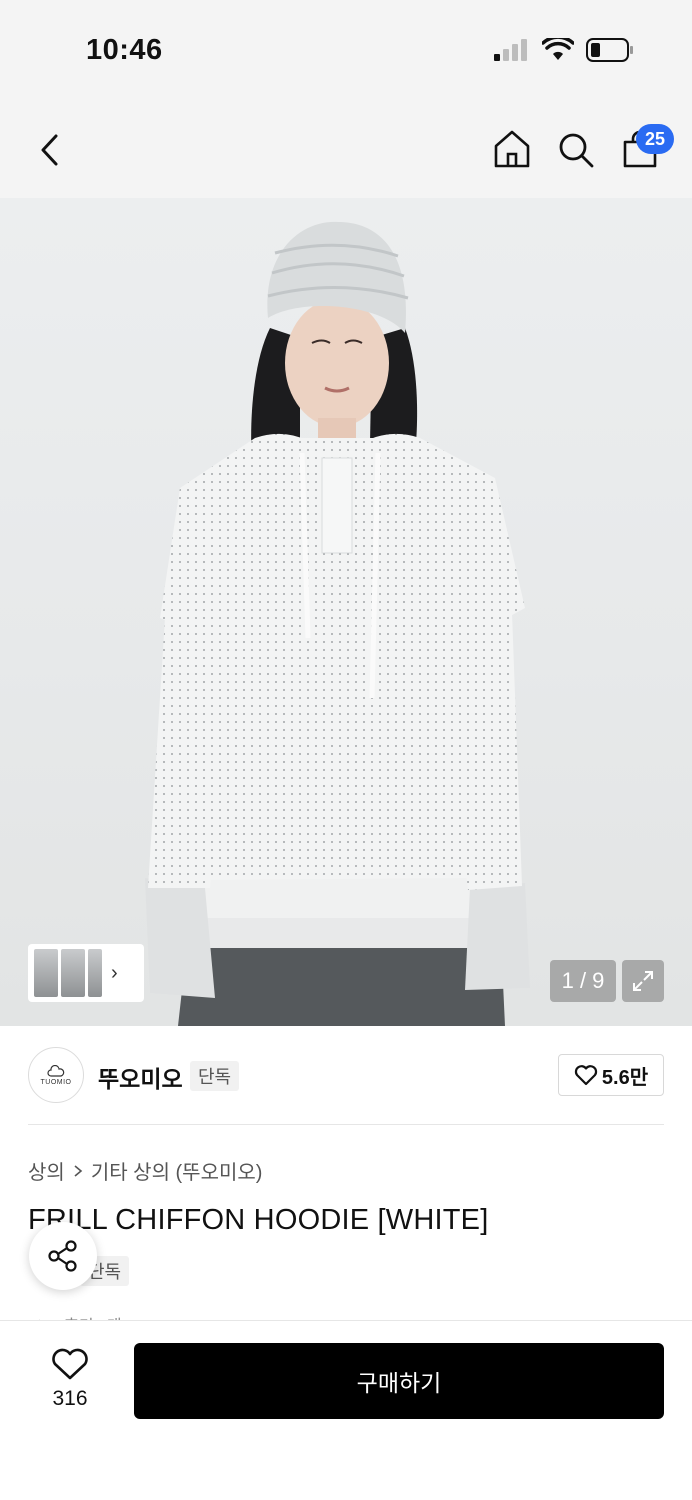 Image resolution: width=692 pixels, height=1500 pixels. I want to click on image-counter: 1 / 9, so click(583, 981).